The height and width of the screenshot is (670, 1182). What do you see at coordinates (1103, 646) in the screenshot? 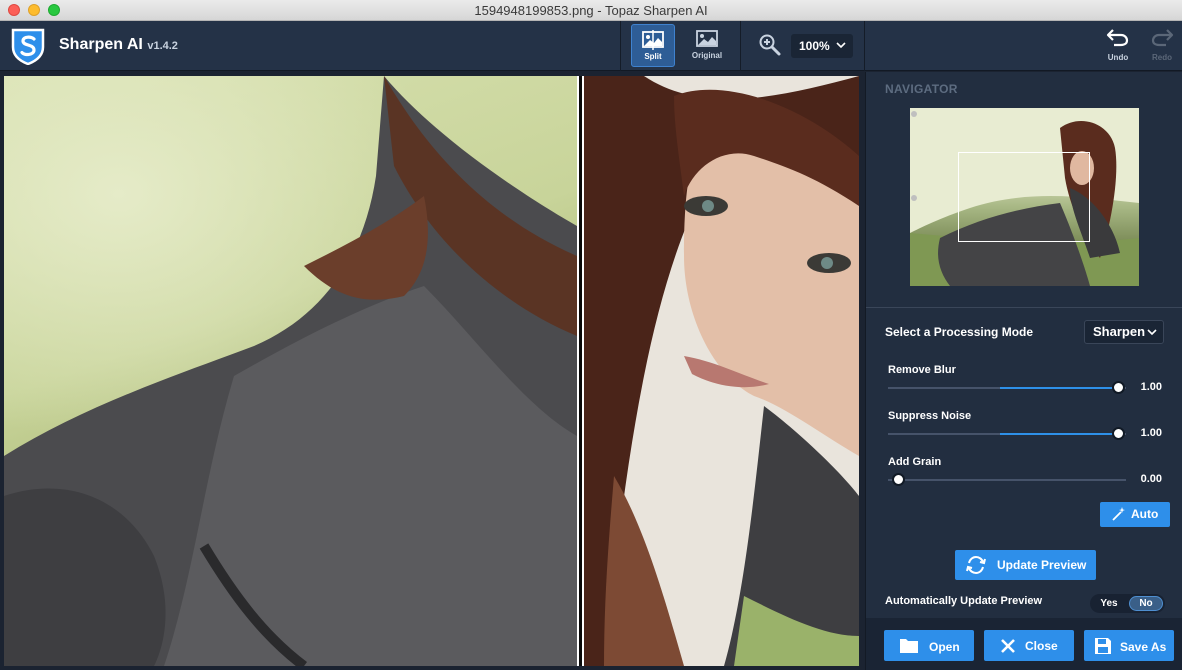
I see `save-icon` at bounding box center [1103, 646].